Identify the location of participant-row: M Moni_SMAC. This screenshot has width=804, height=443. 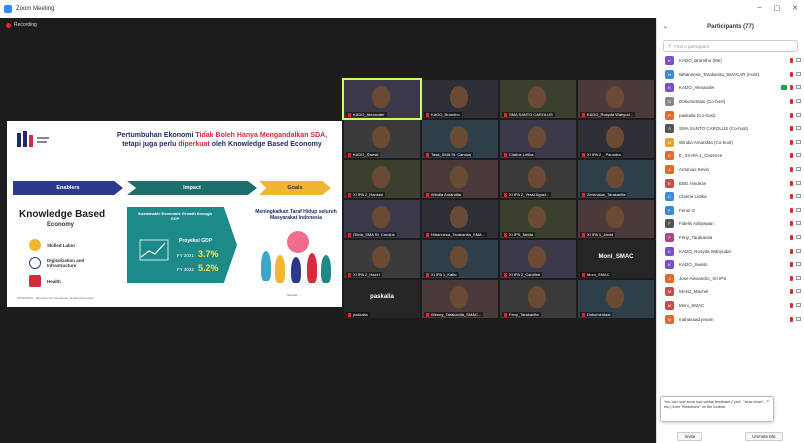
(730, 306).